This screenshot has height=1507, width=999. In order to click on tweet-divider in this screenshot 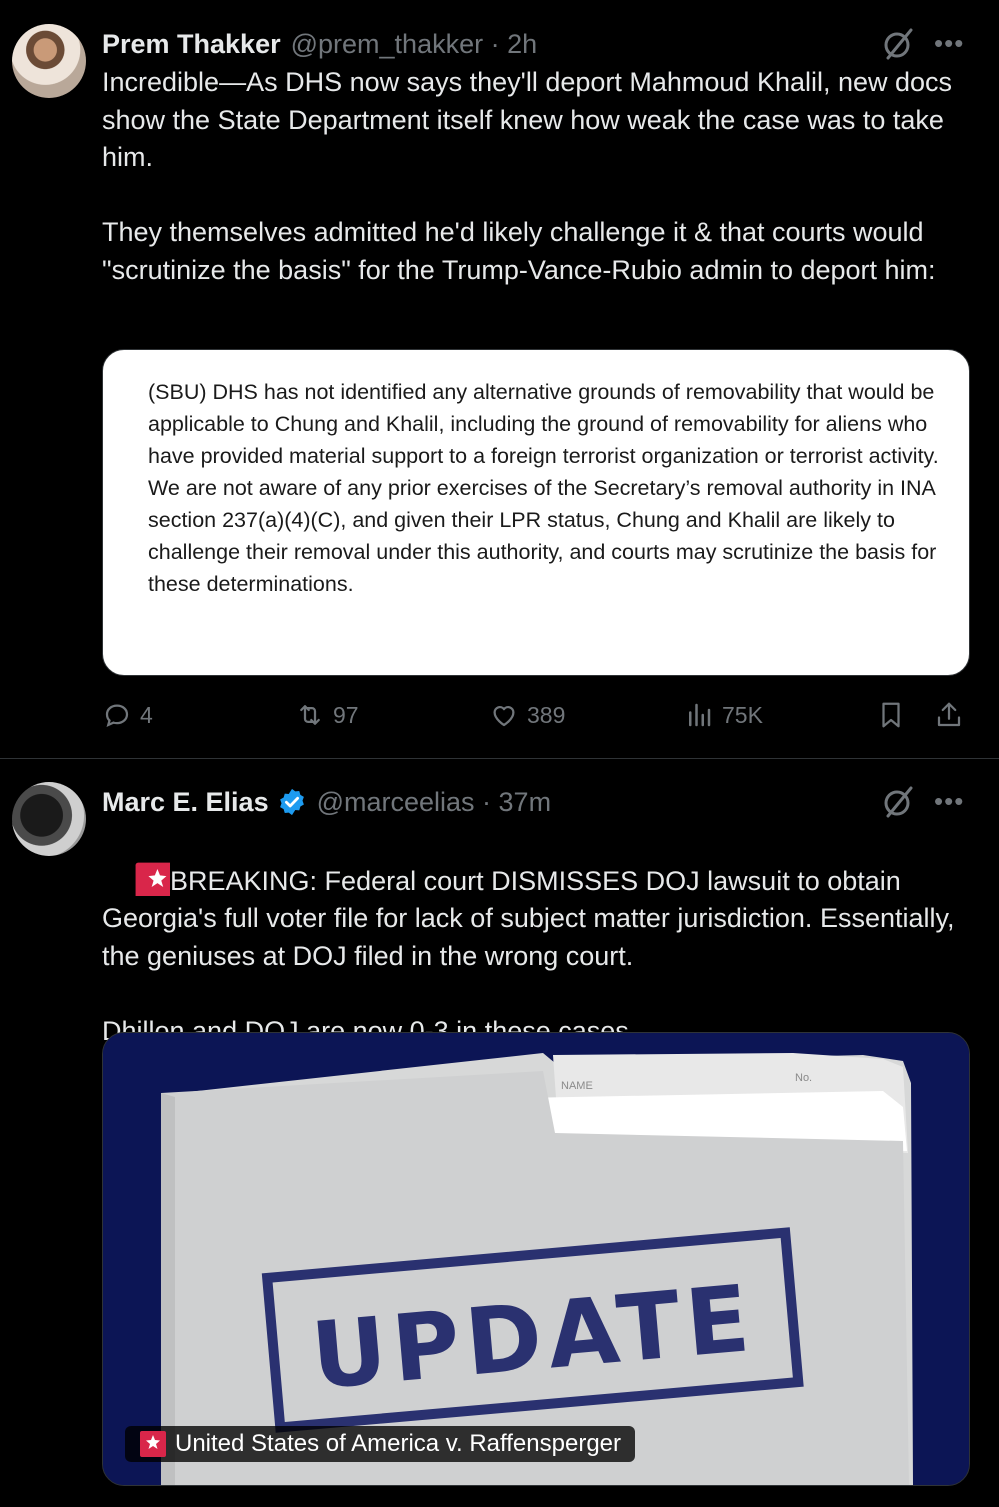, I will do `click(499, 758)`.